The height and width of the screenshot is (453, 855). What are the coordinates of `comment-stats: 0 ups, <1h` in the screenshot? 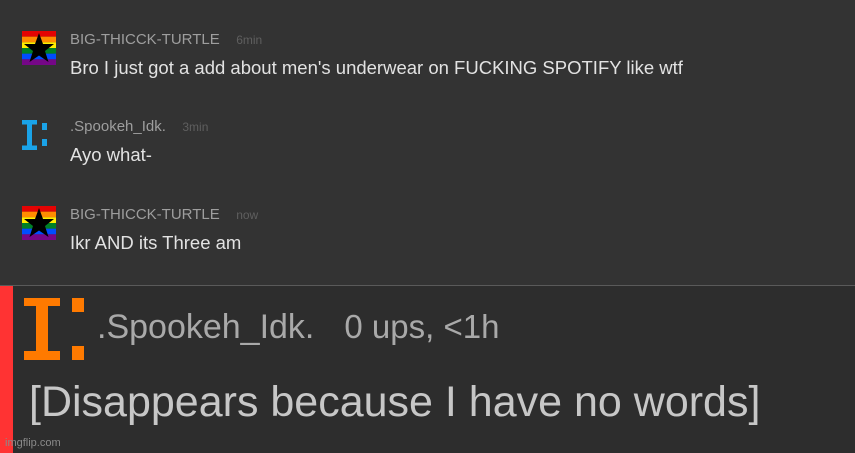 It's located at (422, 326).